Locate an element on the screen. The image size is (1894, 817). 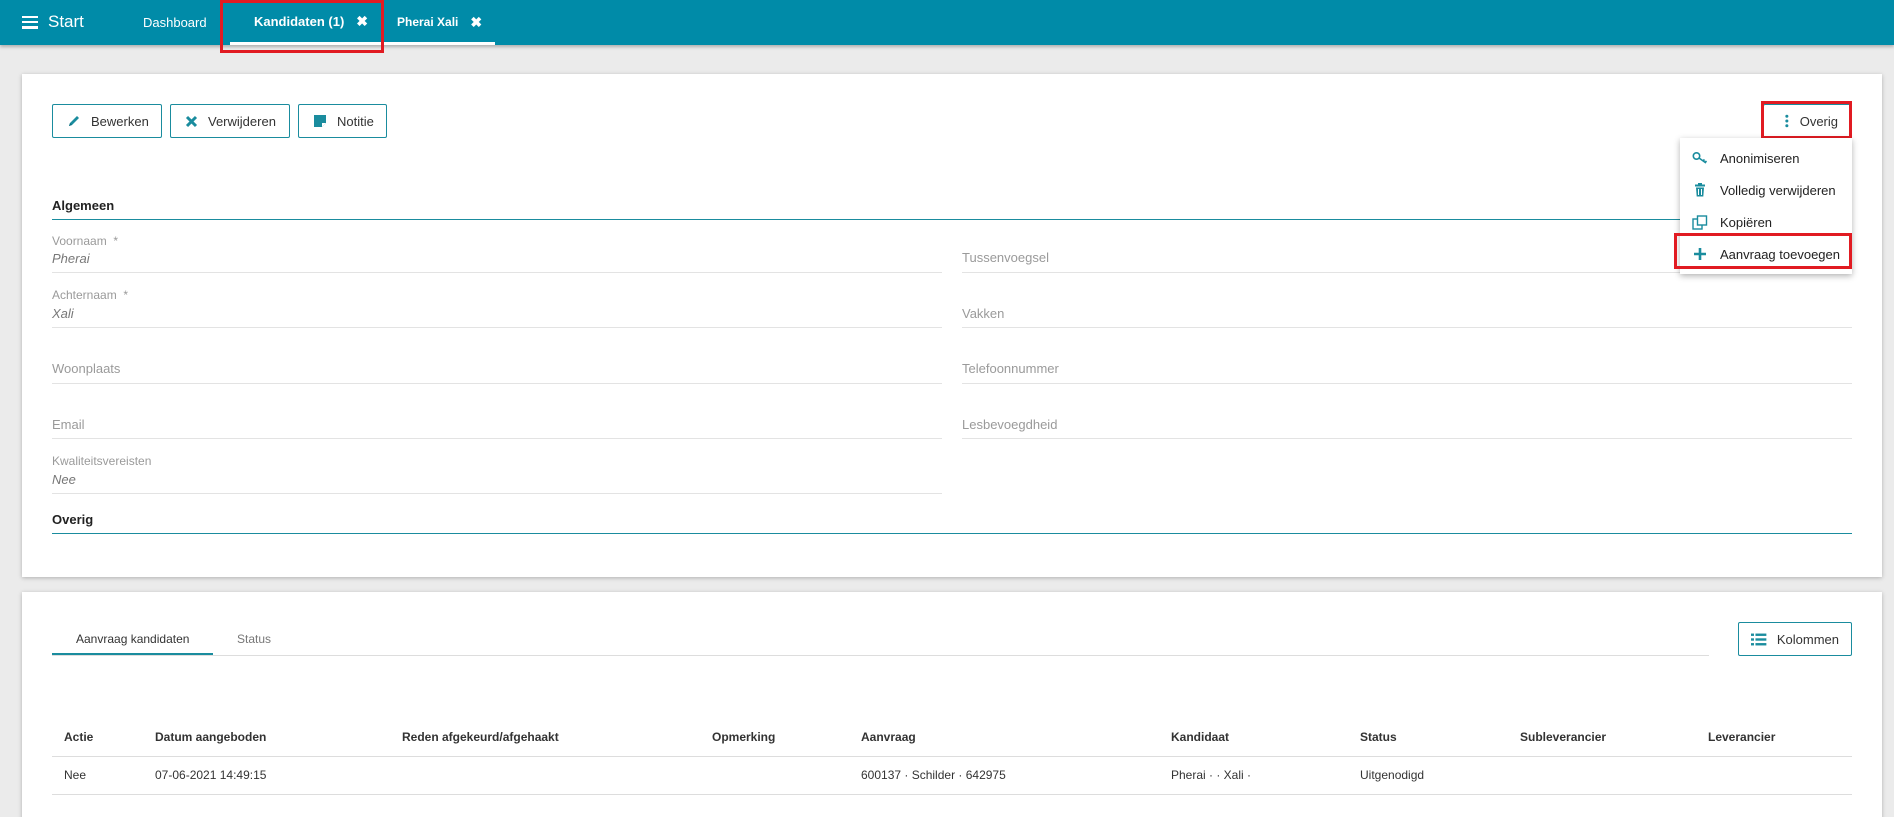
table-cell: Nee is located at coordinates (75, 775).